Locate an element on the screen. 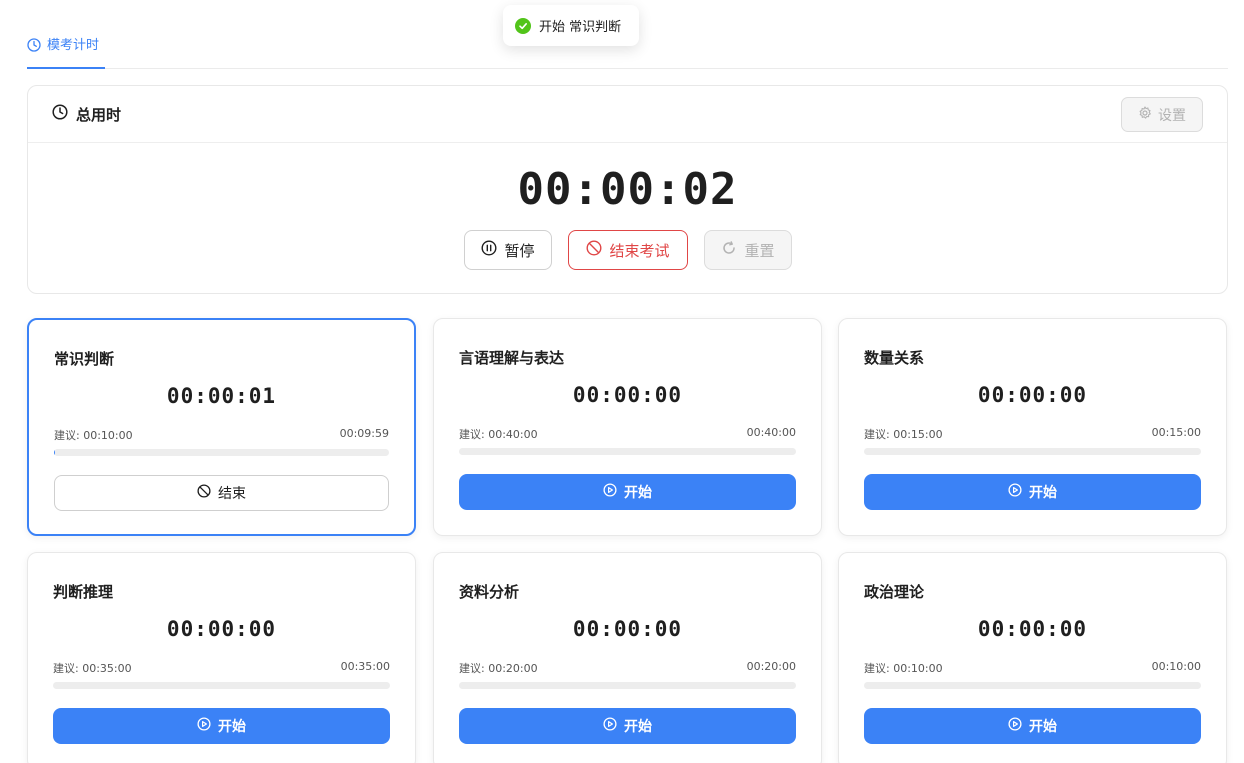  total-time-header: 总用时 is located at coordinates (627, 114).